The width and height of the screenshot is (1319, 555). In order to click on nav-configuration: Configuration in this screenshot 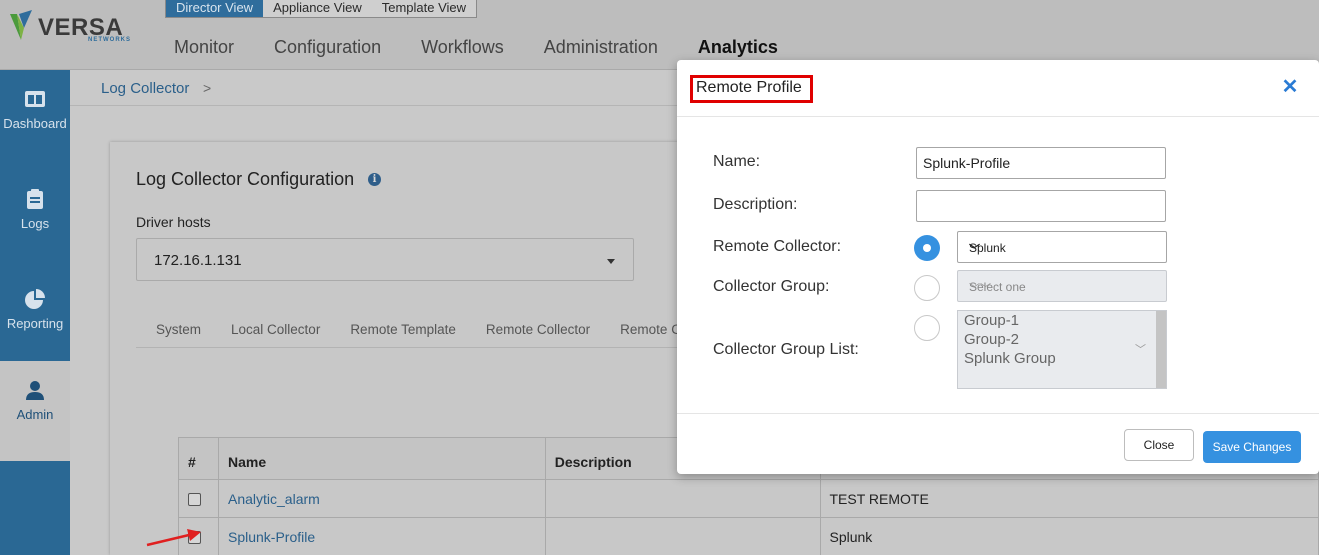, I will do `click(327, 47)`.